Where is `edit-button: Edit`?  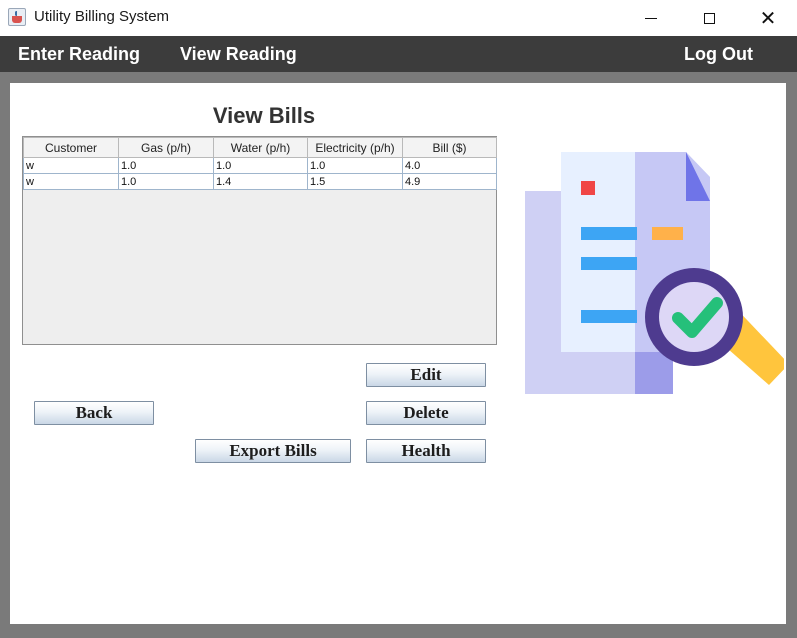 edit-button: Edit is located at coordinates (426, 375).